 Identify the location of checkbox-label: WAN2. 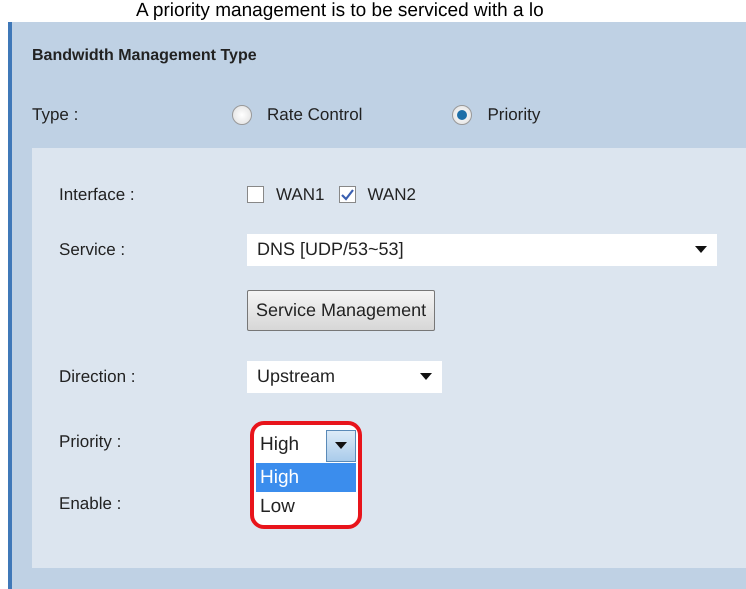
(392, 195).